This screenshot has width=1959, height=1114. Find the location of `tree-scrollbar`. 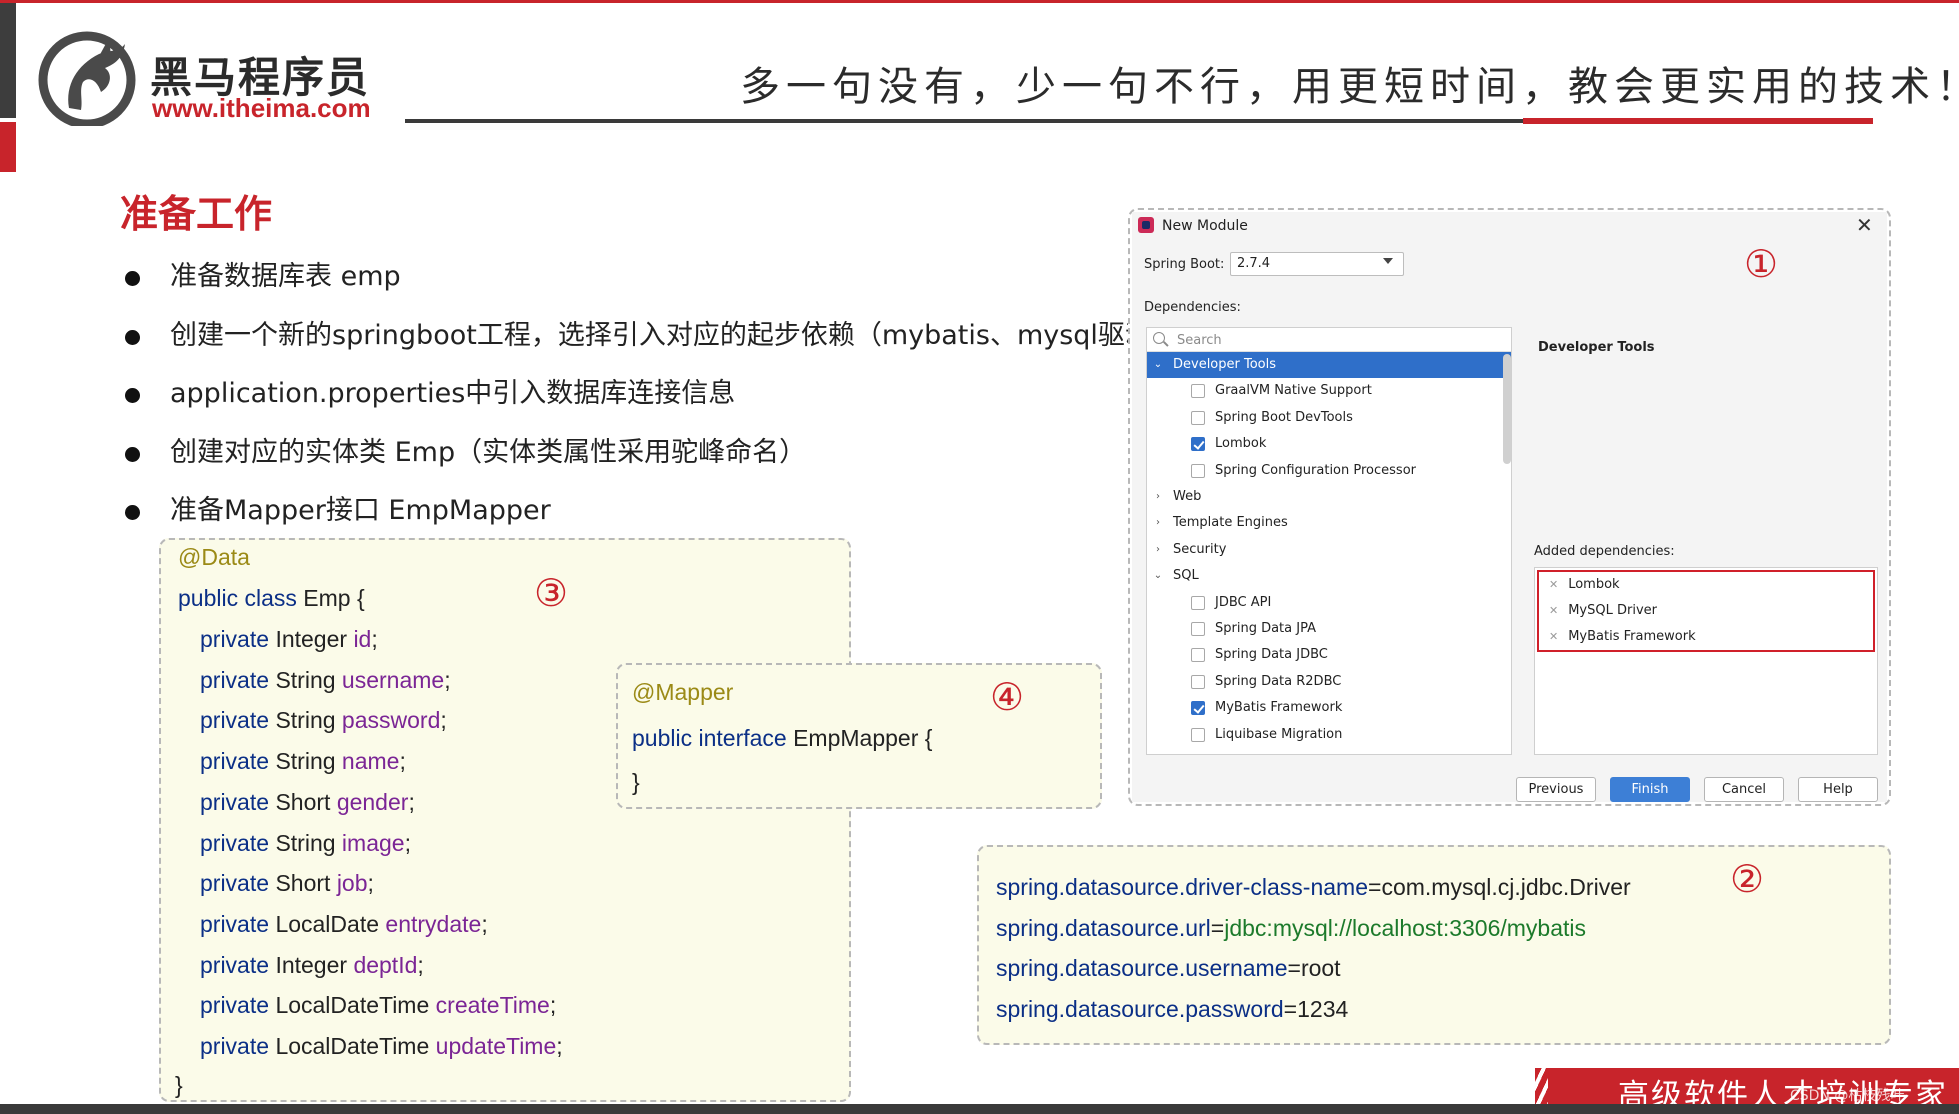

tree-scrollbar is located at coordinates (1507, 409).